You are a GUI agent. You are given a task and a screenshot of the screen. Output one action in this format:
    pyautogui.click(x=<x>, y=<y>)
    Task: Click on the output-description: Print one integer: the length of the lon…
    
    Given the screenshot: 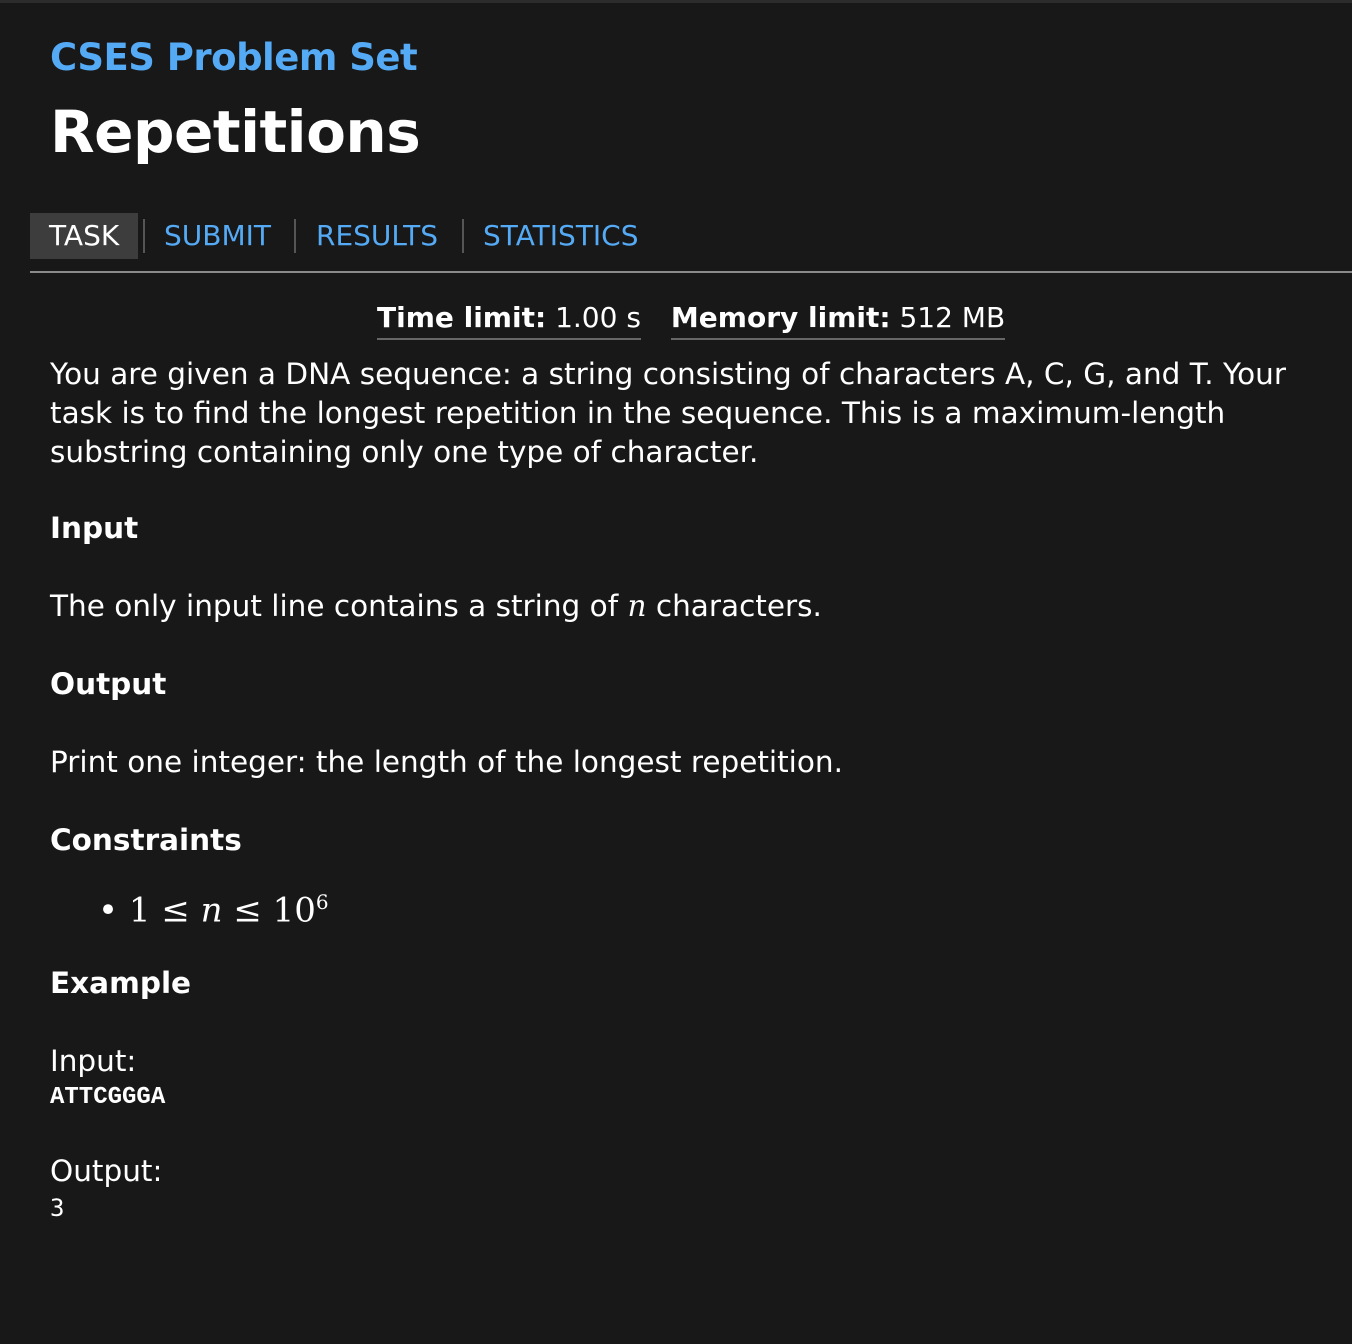 What is the action you would take?
    pyautogui.click(x=446, y=762)
    